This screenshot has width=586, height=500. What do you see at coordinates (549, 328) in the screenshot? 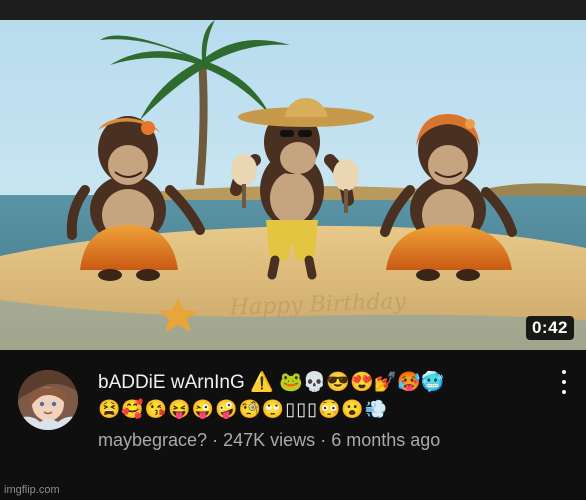
I see `duration-badge: 0:42` at bounding box center [549, 328].